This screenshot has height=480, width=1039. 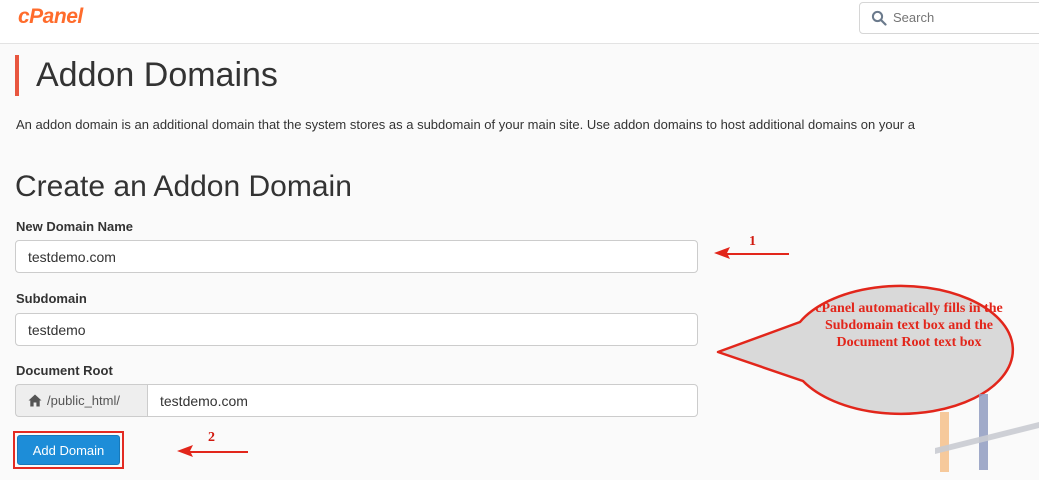 I want to click on page-title-block: Addon Domains, so click(x=146, y=75).